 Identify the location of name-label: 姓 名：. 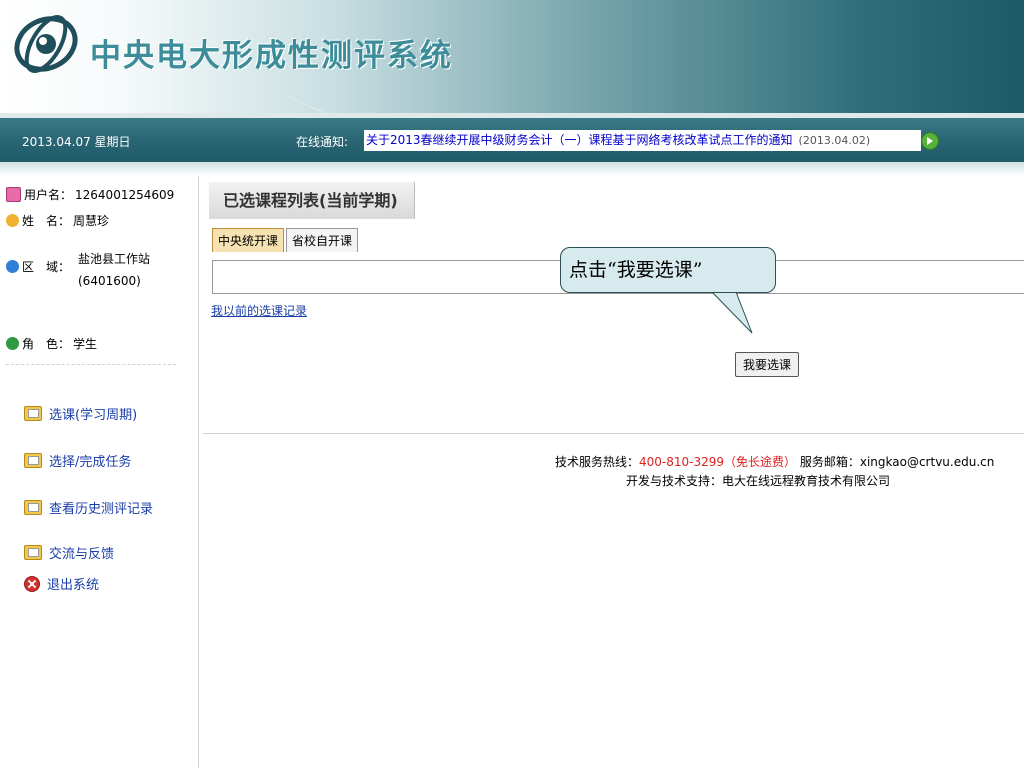
(46, 221).